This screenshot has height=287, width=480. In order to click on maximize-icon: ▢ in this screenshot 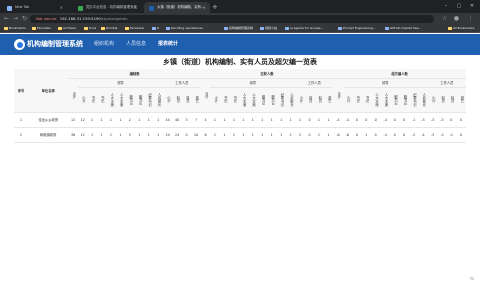, I will do `click(459, 6)`.